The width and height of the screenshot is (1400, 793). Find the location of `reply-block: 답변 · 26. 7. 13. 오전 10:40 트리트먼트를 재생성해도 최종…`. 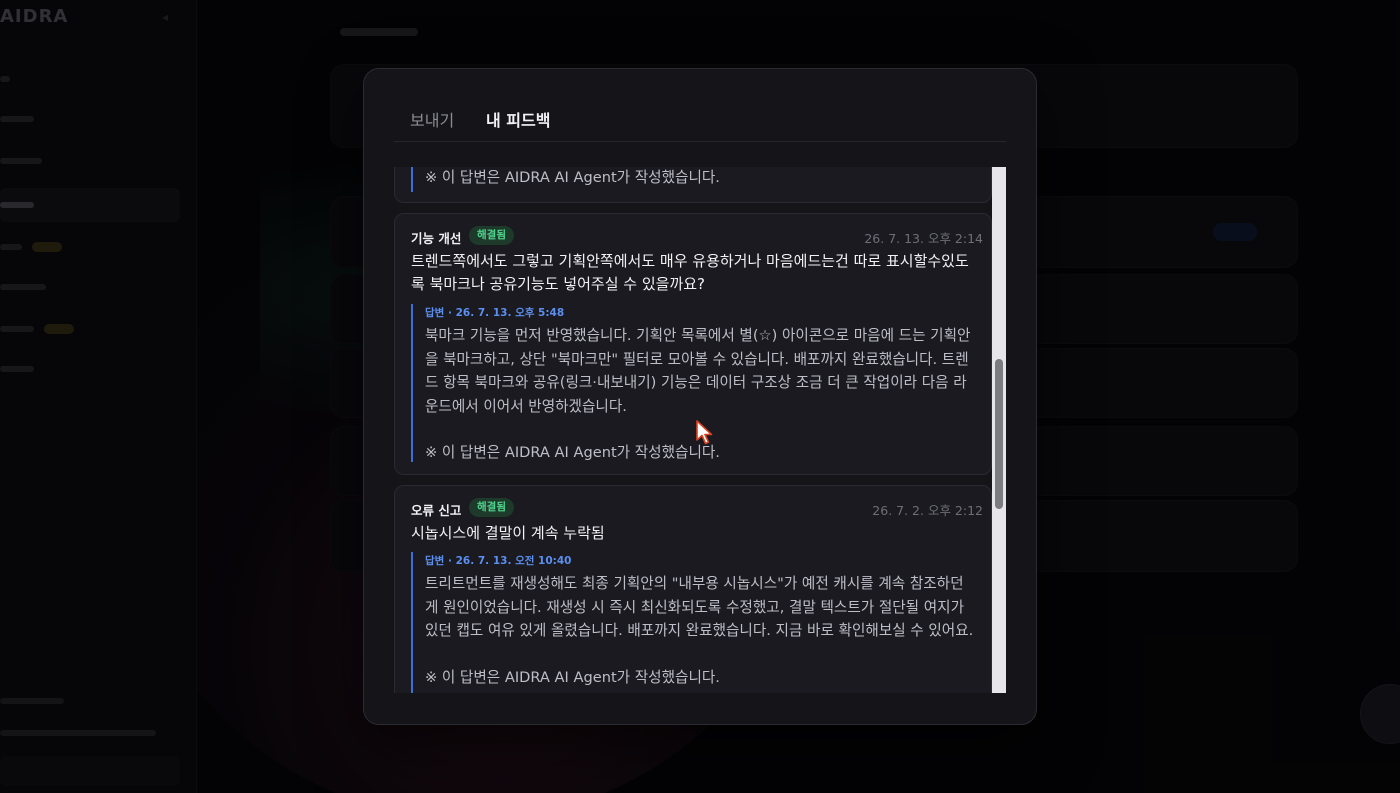

reply-block: 답변 · 26. 7. 13. 오전 10:40 트리트먼트를 재생성해도 최종… is located at coordinates (694, 622).